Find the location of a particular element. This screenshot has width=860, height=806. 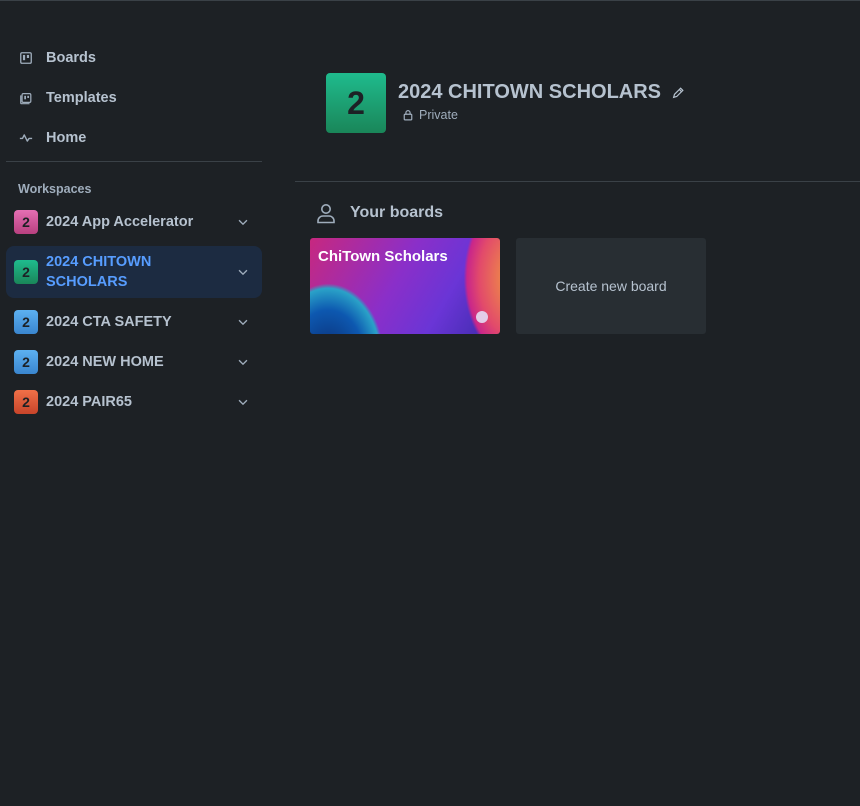

workspace-item-app-accelerator: 2 2024 App Accelerator is located at coordinates (134, 222).